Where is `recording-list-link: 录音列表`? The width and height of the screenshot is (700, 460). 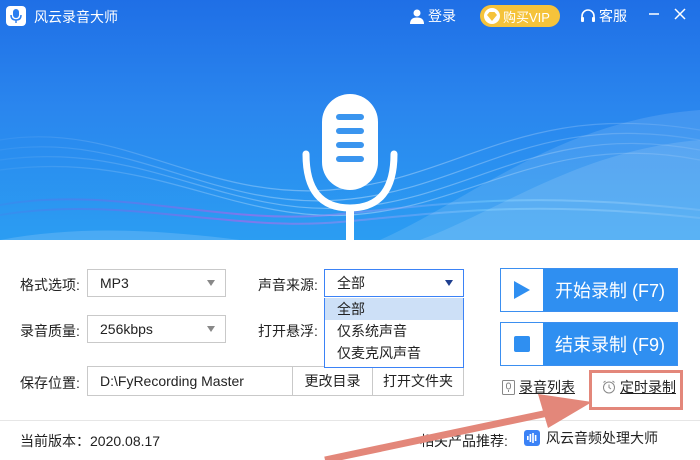 recording-list-link: 录音列表 is located at coordinates (538, 387).